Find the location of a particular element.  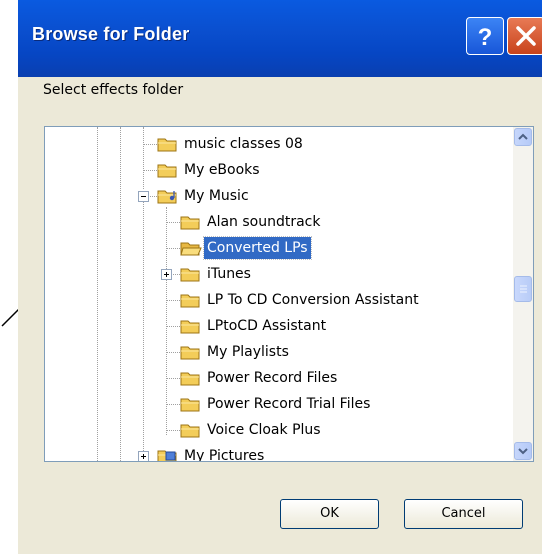

tree-item: music classes 08 is located at coordinates (280, 144).